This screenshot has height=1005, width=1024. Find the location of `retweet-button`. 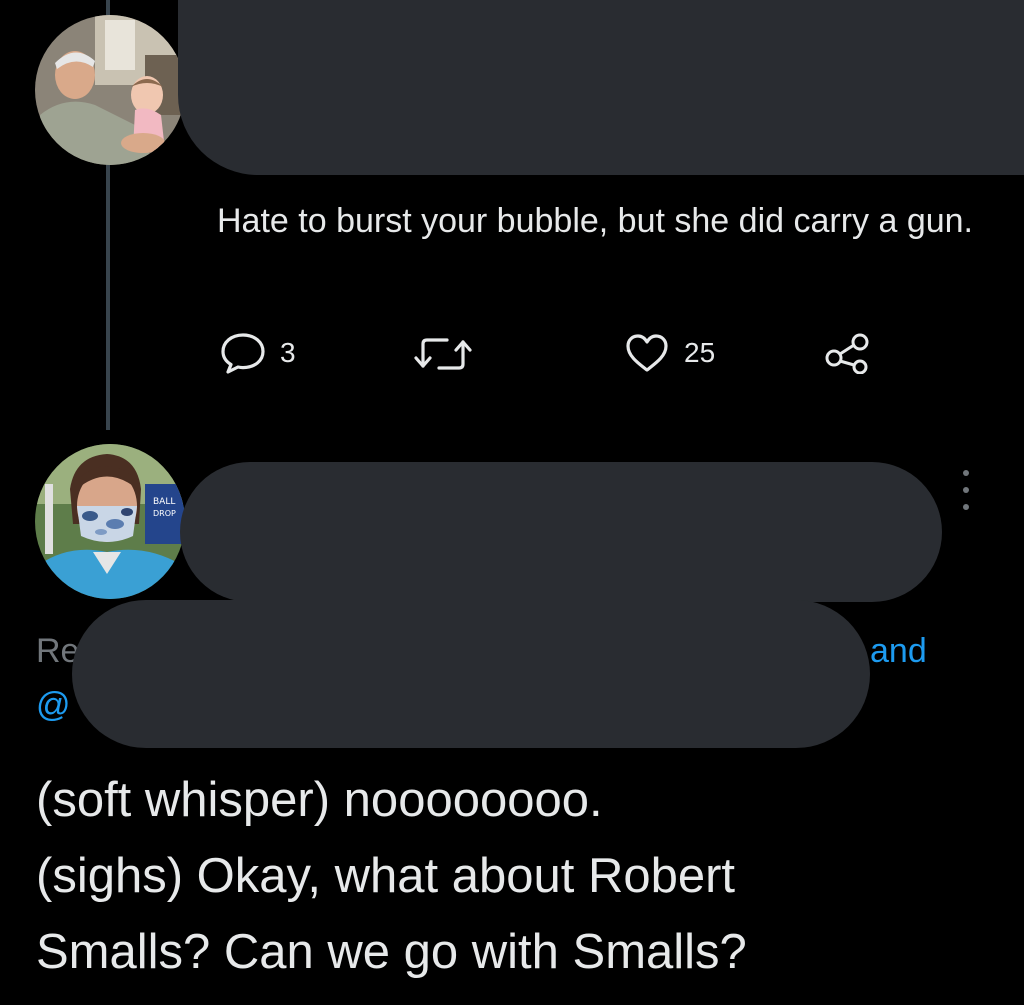

retweet-button is located at coordinates (443, 354).